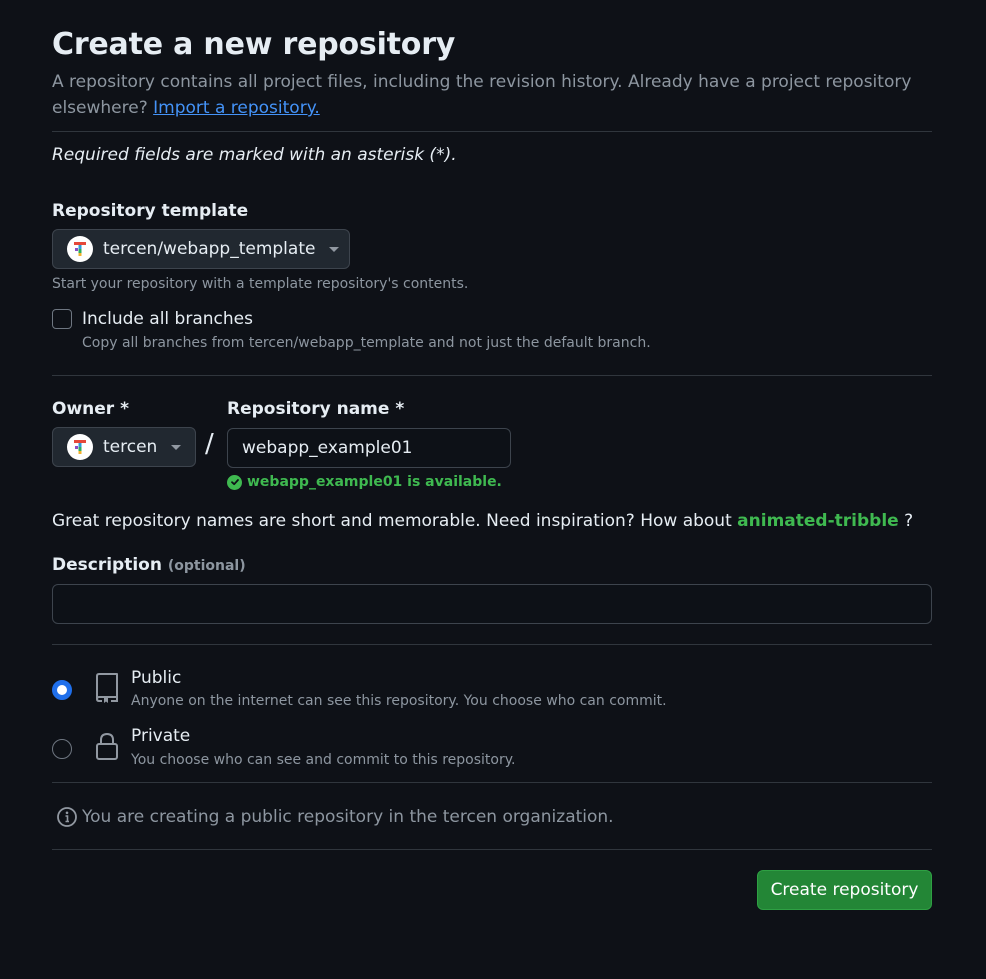 The image size is (986, 979). I want to click on tercen-avatar, so click(80, 249).